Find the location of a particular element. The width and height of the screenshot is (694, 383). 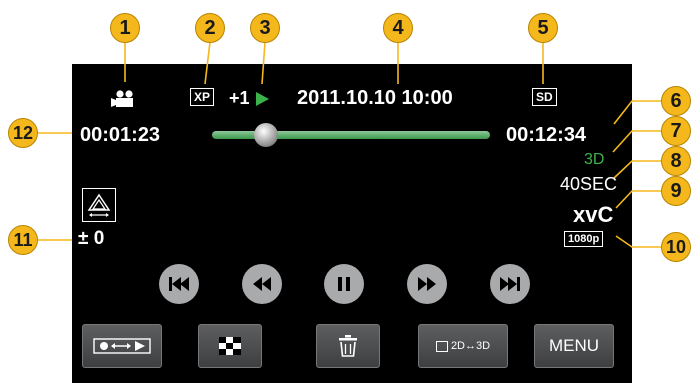

callout-10: 10 is located at coordinates (676, 247).